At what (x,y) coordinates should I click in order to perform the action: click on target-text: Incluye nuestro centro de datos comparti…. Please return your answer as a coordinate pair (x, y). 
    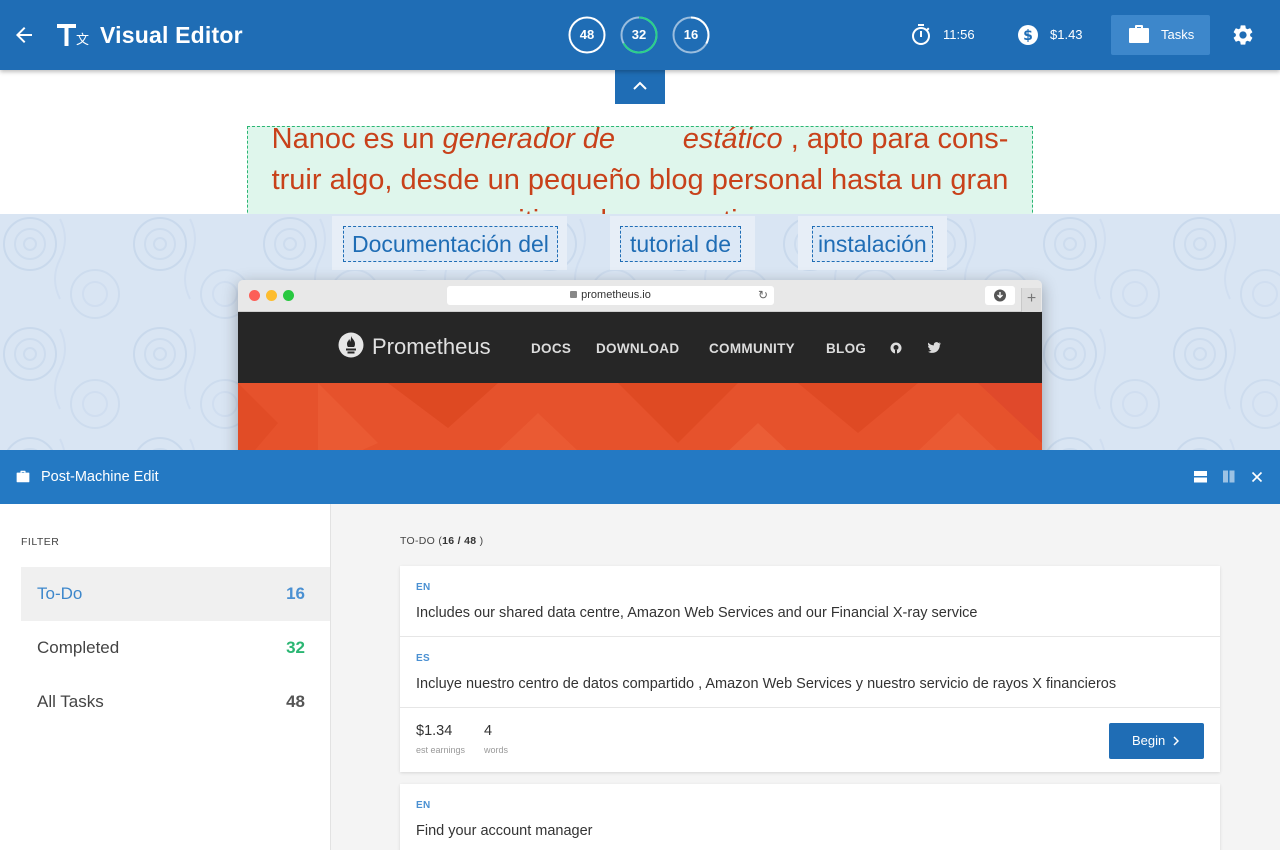
    Looking at the image, I should click on (766, 684).